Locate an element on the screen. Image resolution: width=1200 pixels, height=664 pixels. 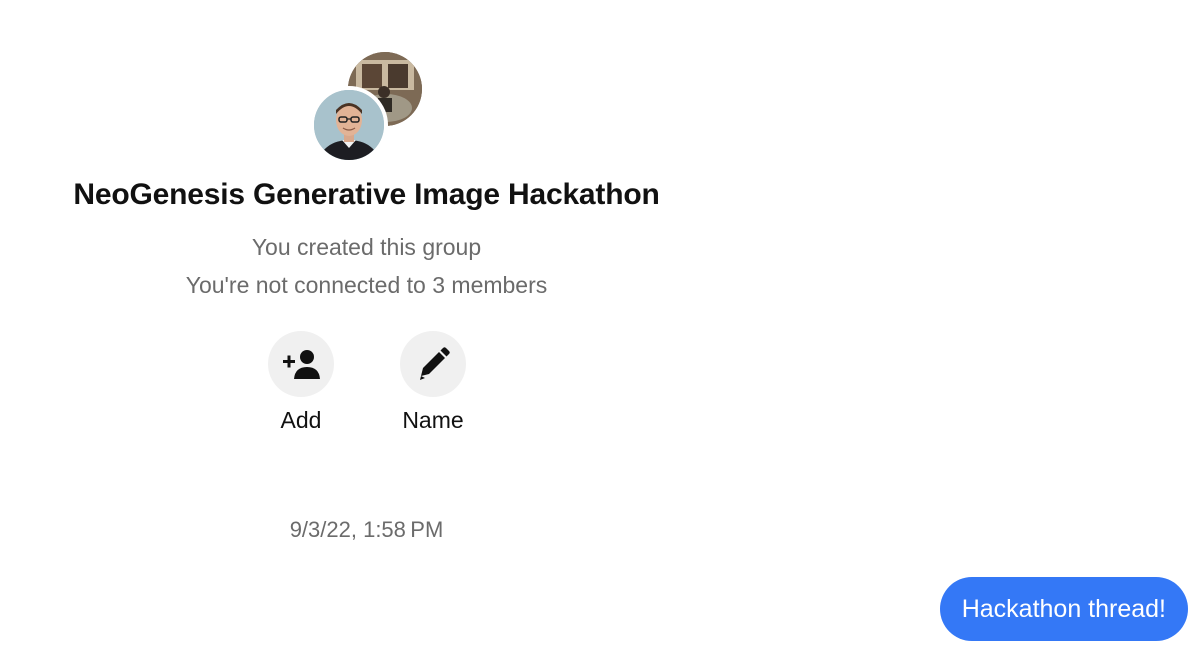
add-label: Add is located at coordinates (301, 420).